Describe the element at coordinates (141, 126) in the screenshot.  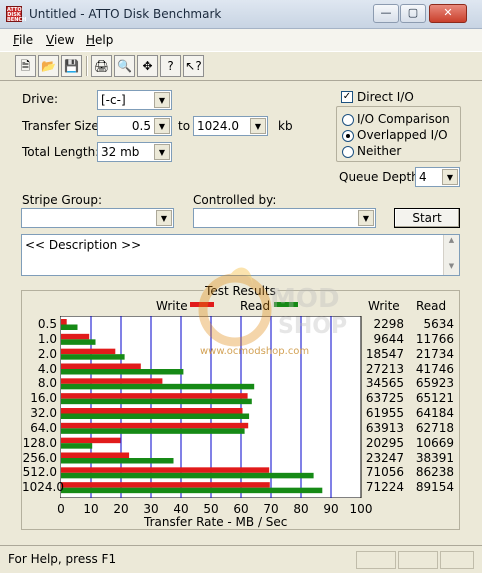
I see `transfer-from-value: 0.5` at that location.